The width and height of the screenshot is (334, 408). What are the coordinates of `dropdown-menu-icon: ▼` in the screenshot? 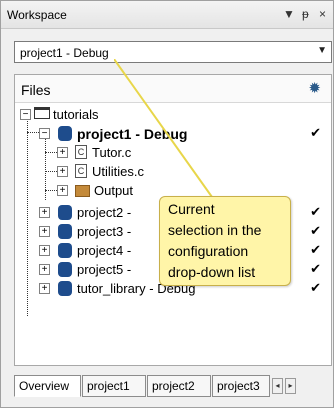 It's located at (289, 14).